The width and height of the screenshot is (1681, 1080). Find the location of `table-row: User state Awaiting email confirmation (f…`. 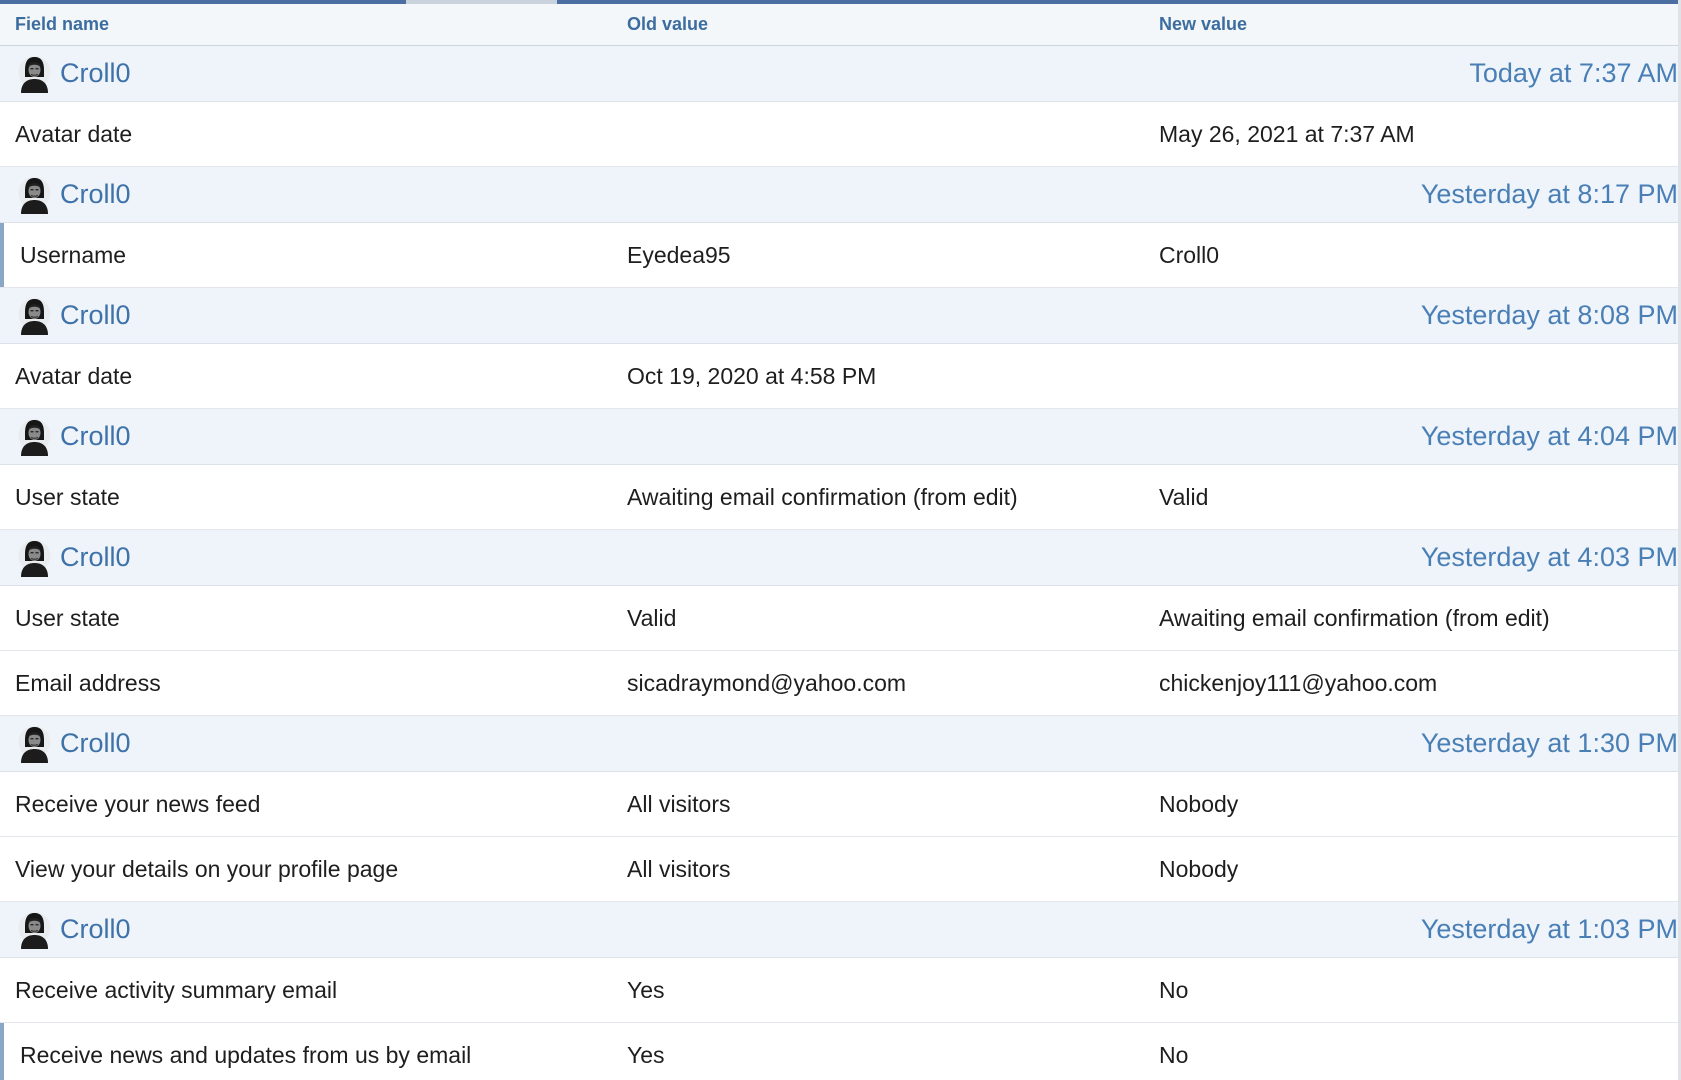

table-row: User state Awaiting email confirmation (f… is located at coordinates (839, 497).